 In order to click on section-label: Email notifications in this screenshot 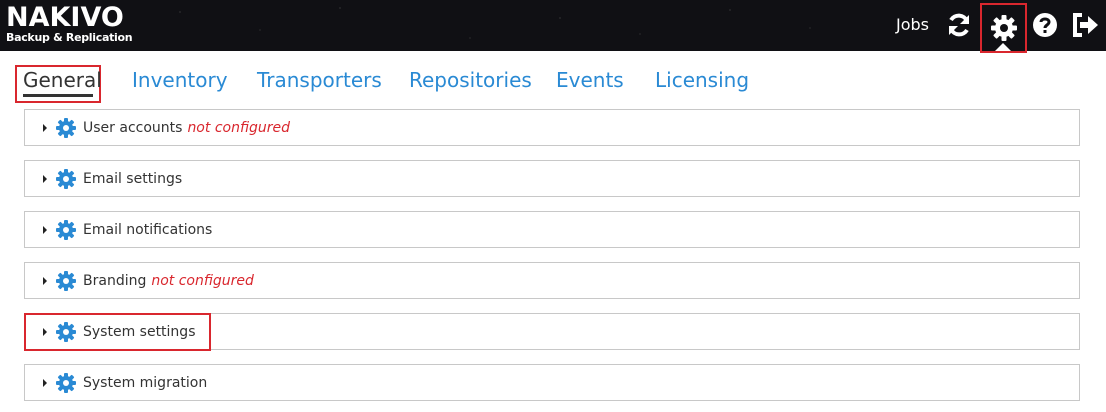, I will do `click(148, 229)`.